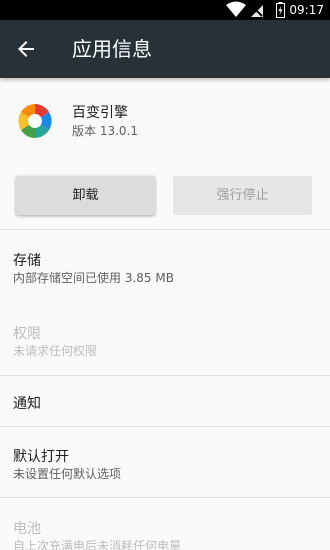 Image resolution: width=330 pixels, height=550 pixels. I want to click on notifications-title: 通知, so click(27, 404).